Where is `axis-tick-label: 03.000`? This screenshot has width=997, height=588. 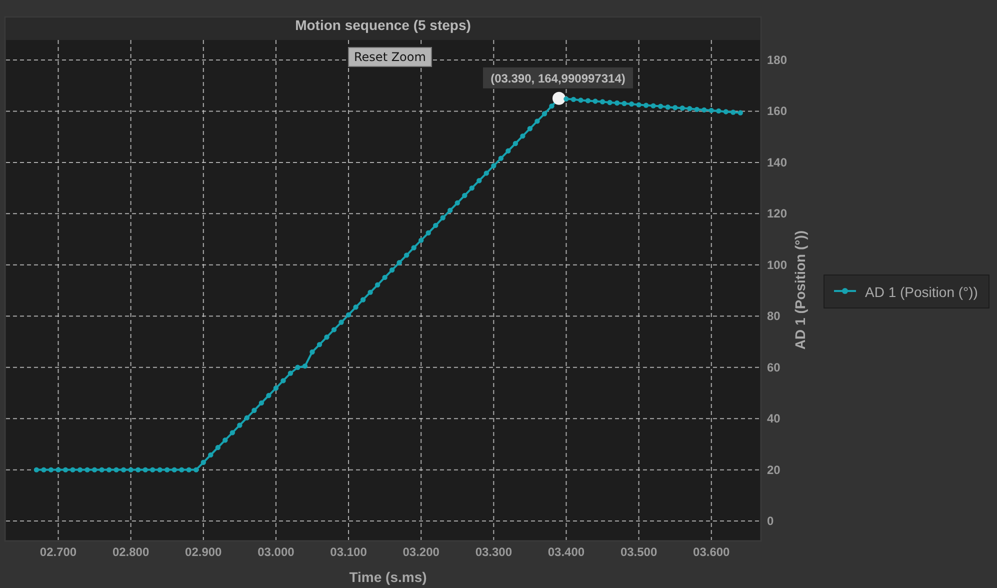 axis-tick-label: 03.000 is located at coordinates (276, 552).